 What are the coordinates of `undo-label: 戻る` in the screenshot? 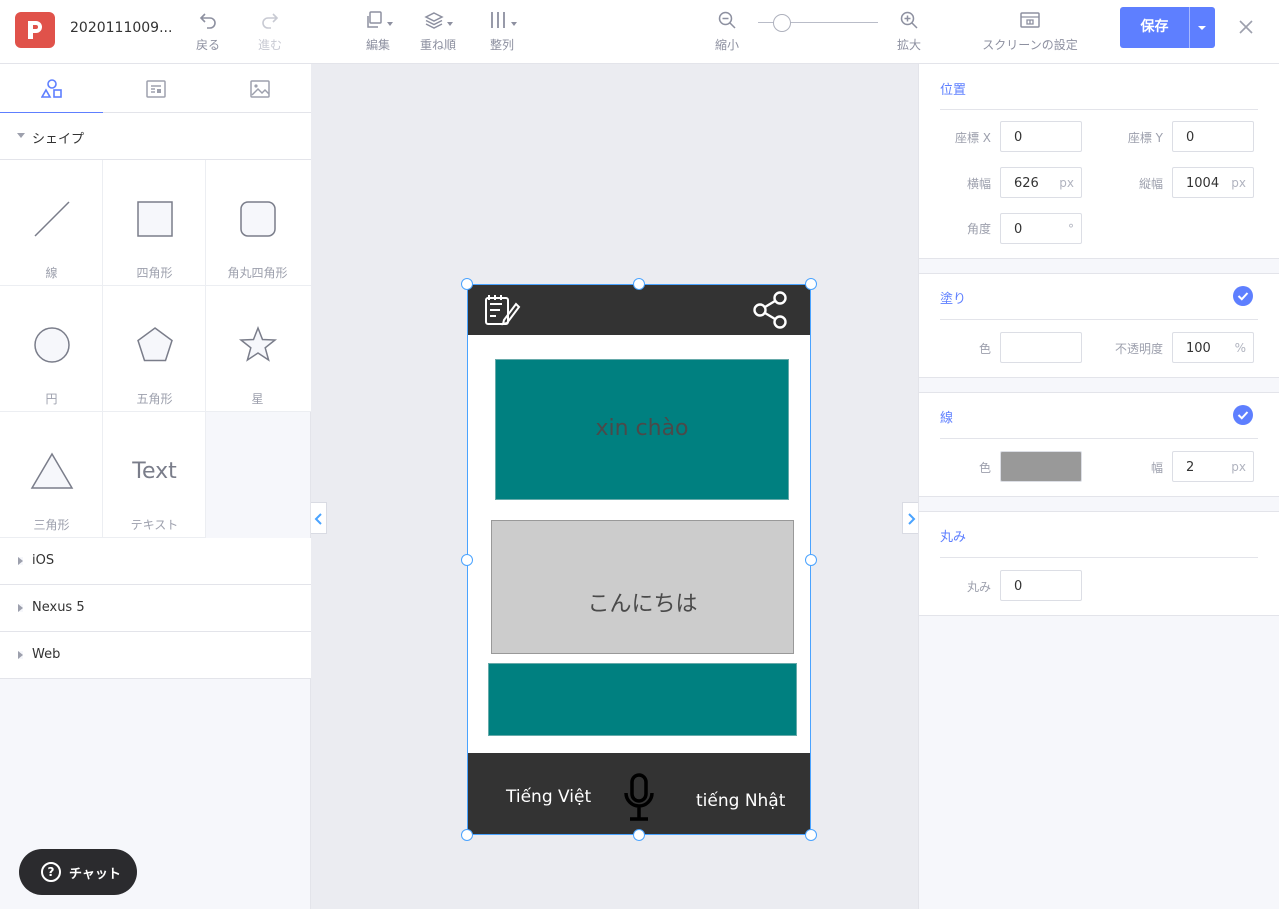 It's located at (207, 45).